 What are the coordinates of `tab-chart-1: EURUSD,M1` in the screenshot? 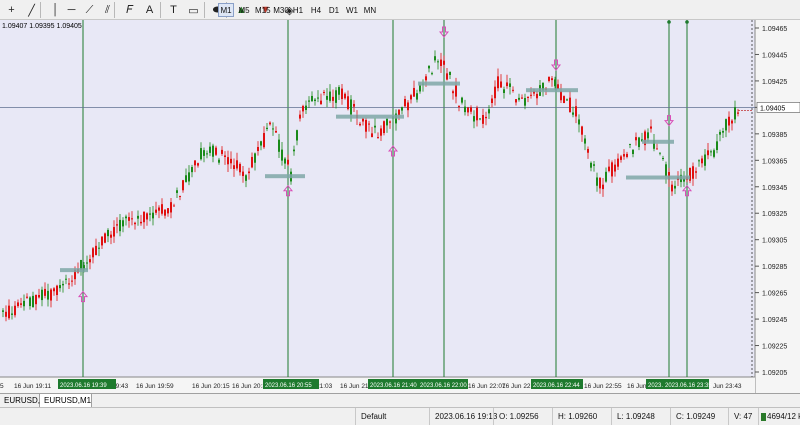 It's located at (25, 400).